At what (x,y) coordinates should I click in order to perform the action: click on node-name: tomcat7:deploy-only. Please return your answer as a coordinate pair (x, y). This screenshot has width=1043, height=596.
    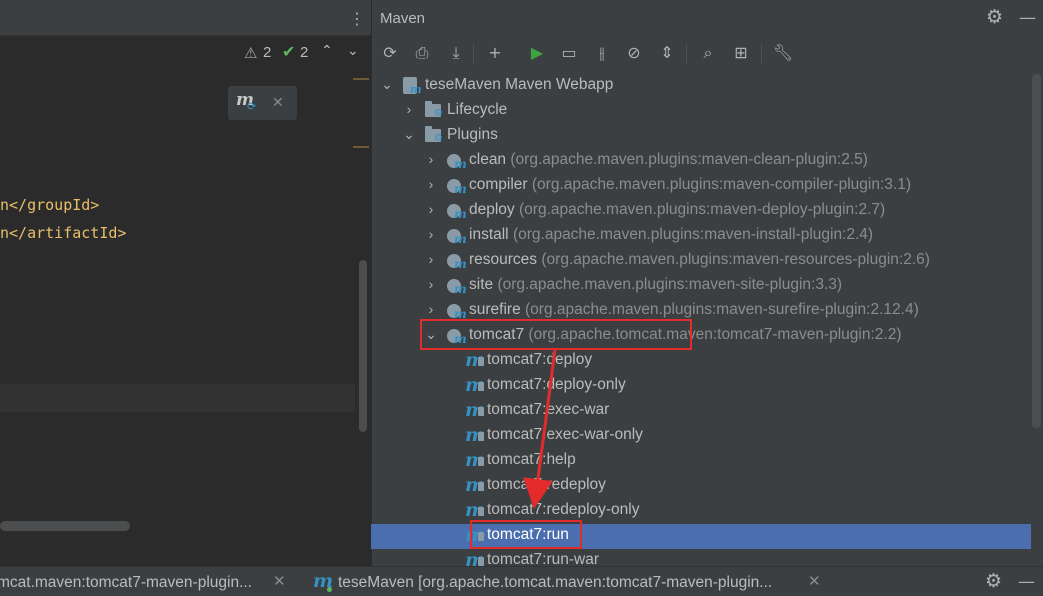
    Looking at the image, I should click on (556, 384).